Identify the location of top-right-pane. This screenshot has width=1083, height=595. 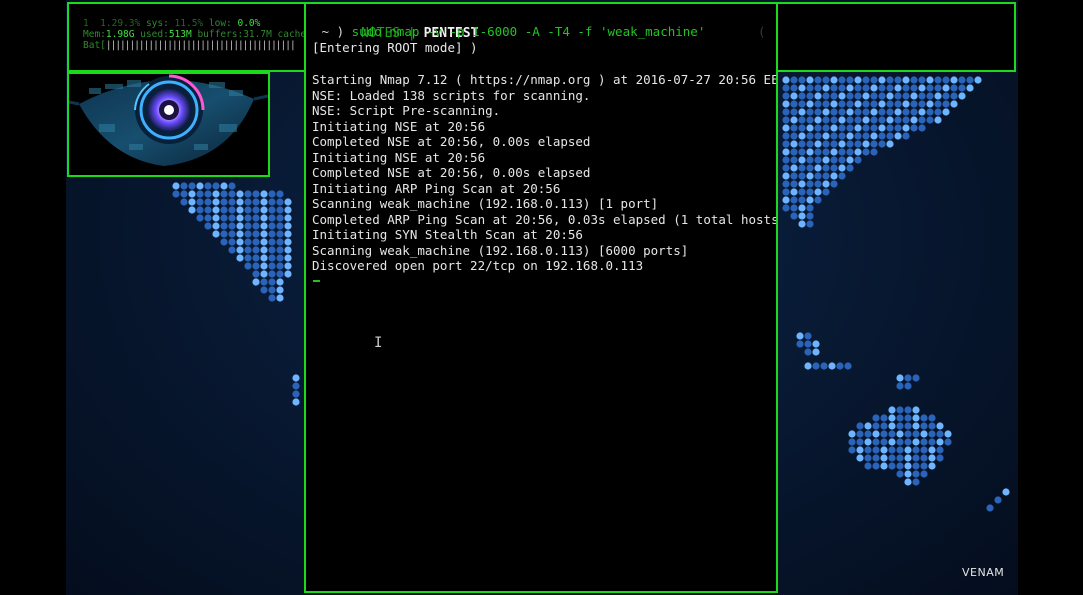
(896, 37).